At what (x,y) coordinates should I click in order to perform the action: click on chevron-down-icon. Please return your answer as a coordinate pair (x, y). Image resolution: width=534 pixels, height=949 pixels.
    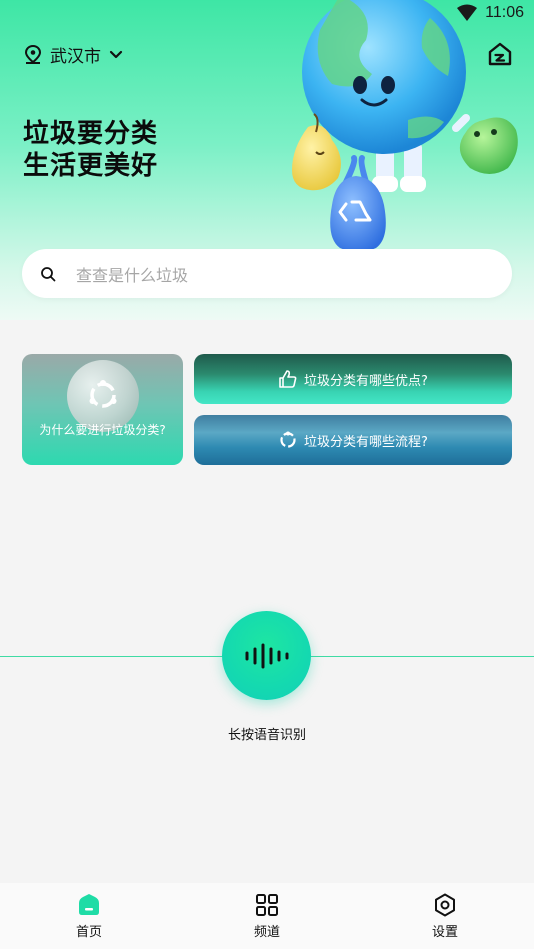
    Looking at the image, I should click on (116, 54).